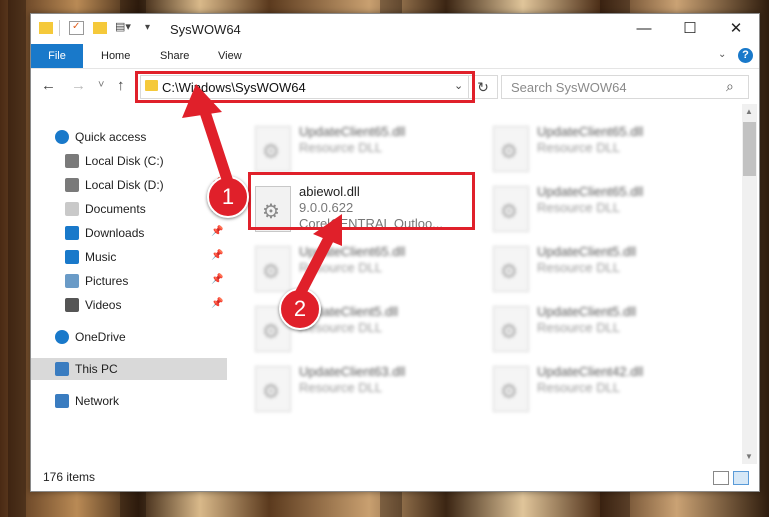  I want to click on annotation-arrows, so click(262, 192).